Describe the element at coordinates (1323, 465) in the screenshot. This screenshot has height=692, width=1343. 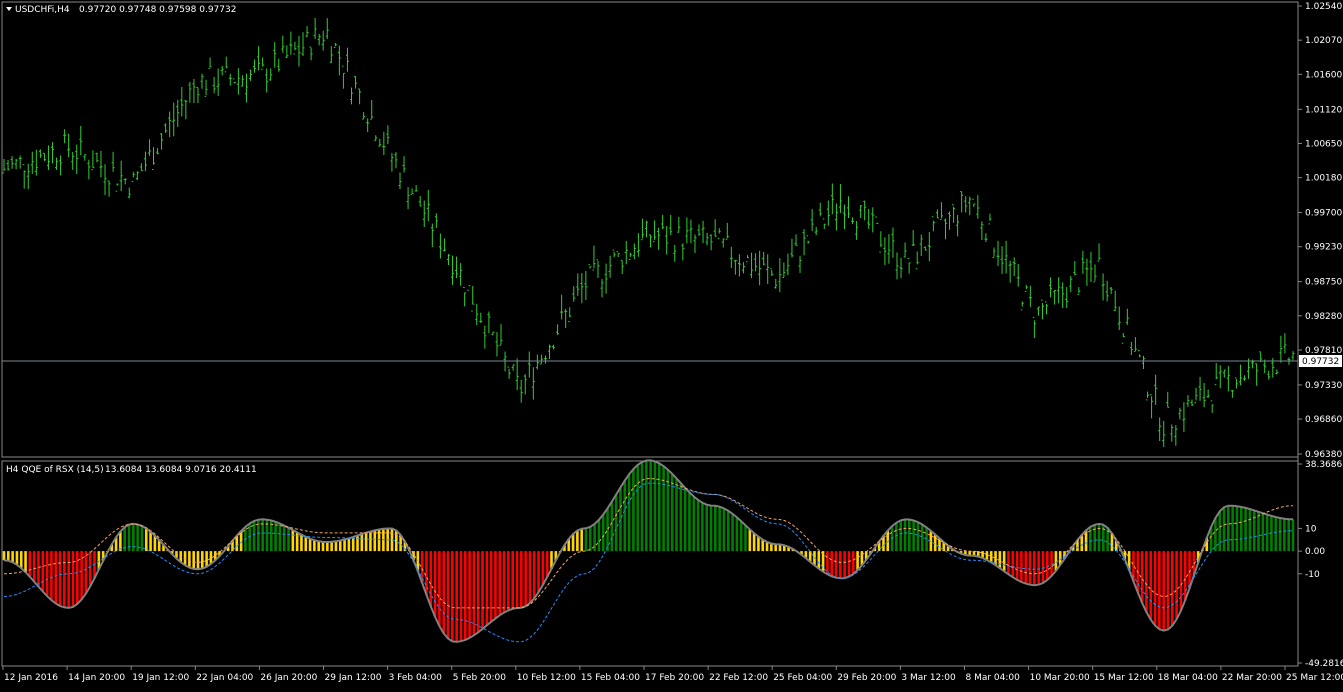
I see `indicator-axis-label: 38.3686` at that location.